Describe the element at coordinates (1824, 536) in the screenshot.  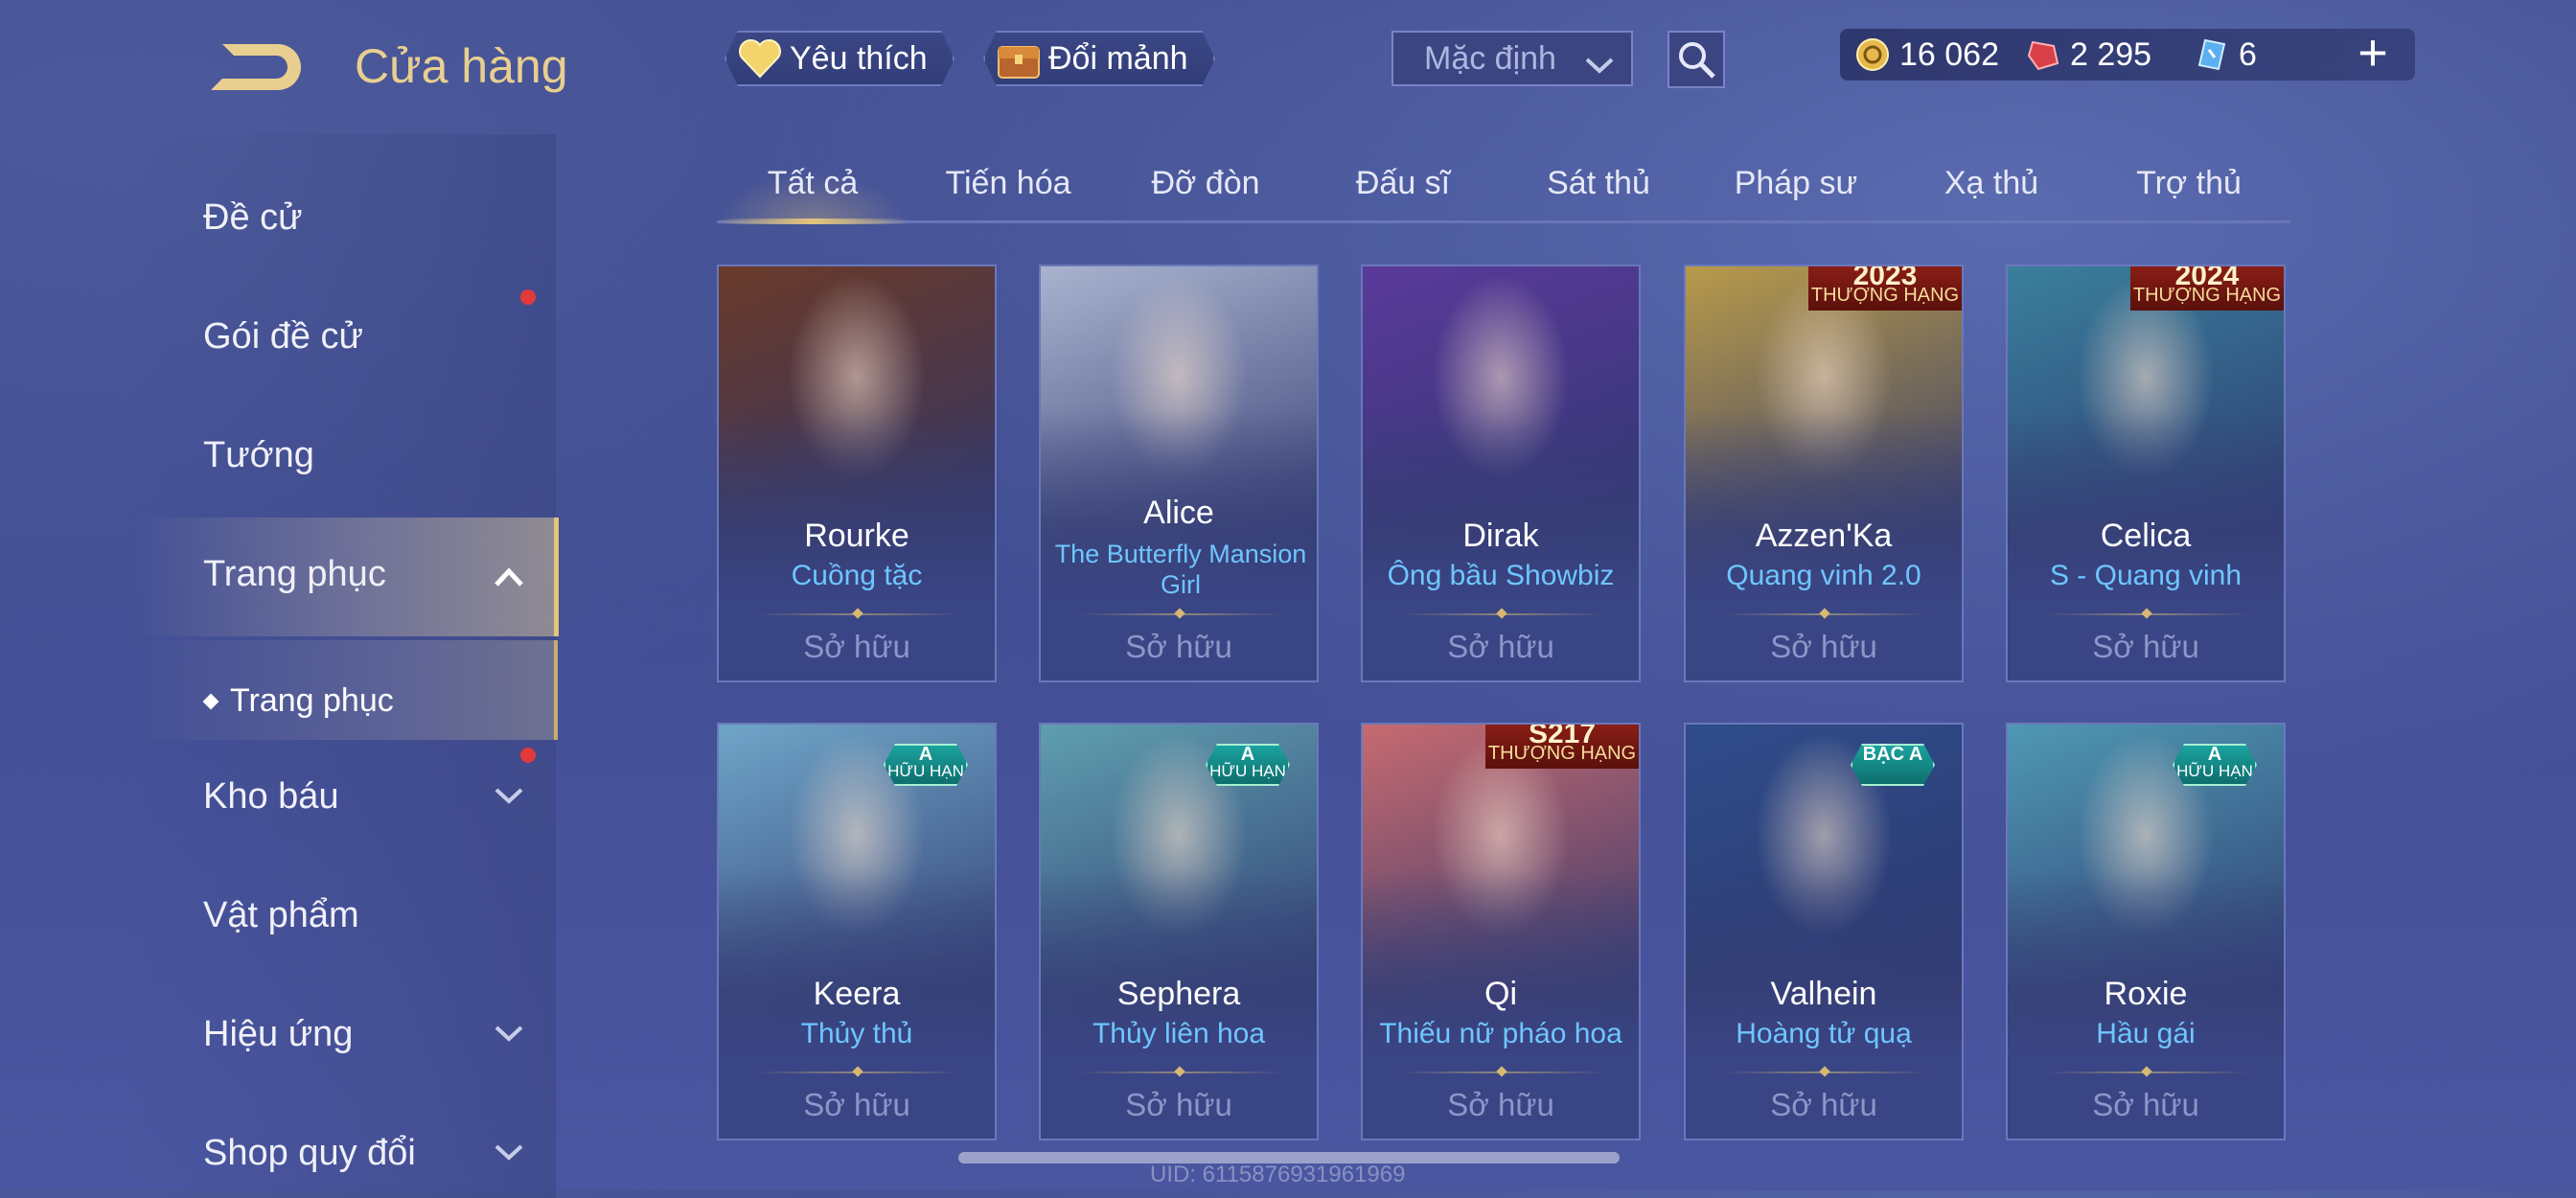
I see `hero-name: Azzen'Ka` at that location.